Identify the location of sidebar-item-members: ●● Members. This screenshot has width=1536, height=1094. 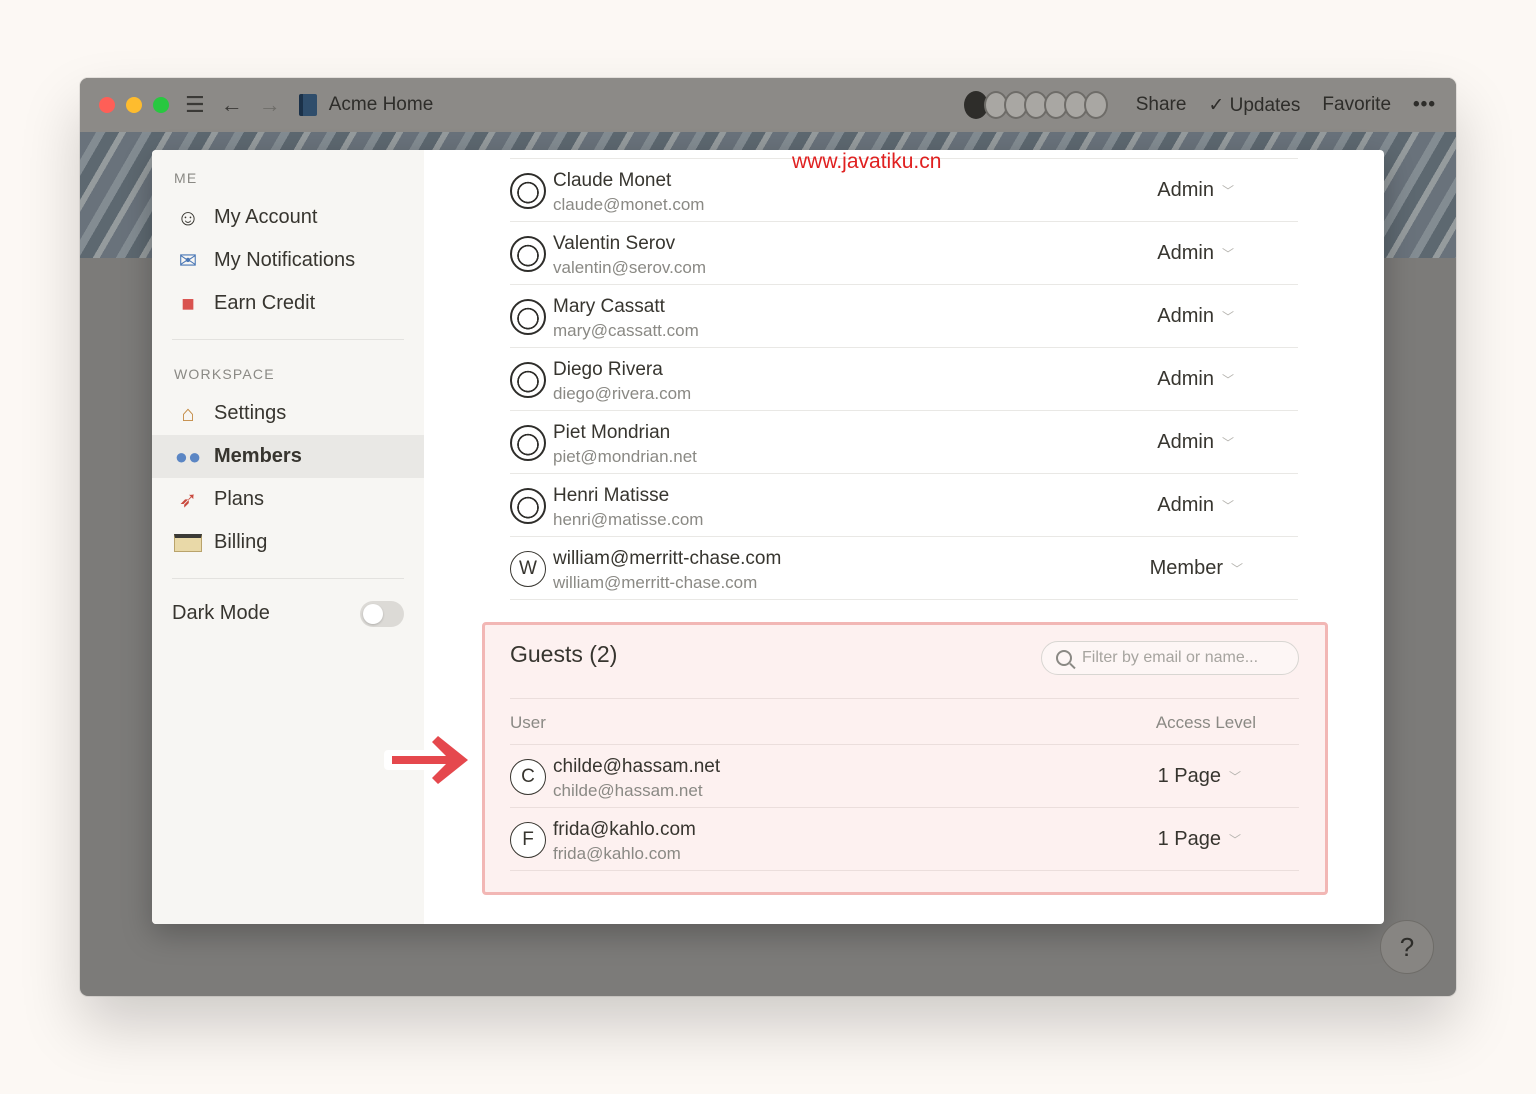
(288, 456).